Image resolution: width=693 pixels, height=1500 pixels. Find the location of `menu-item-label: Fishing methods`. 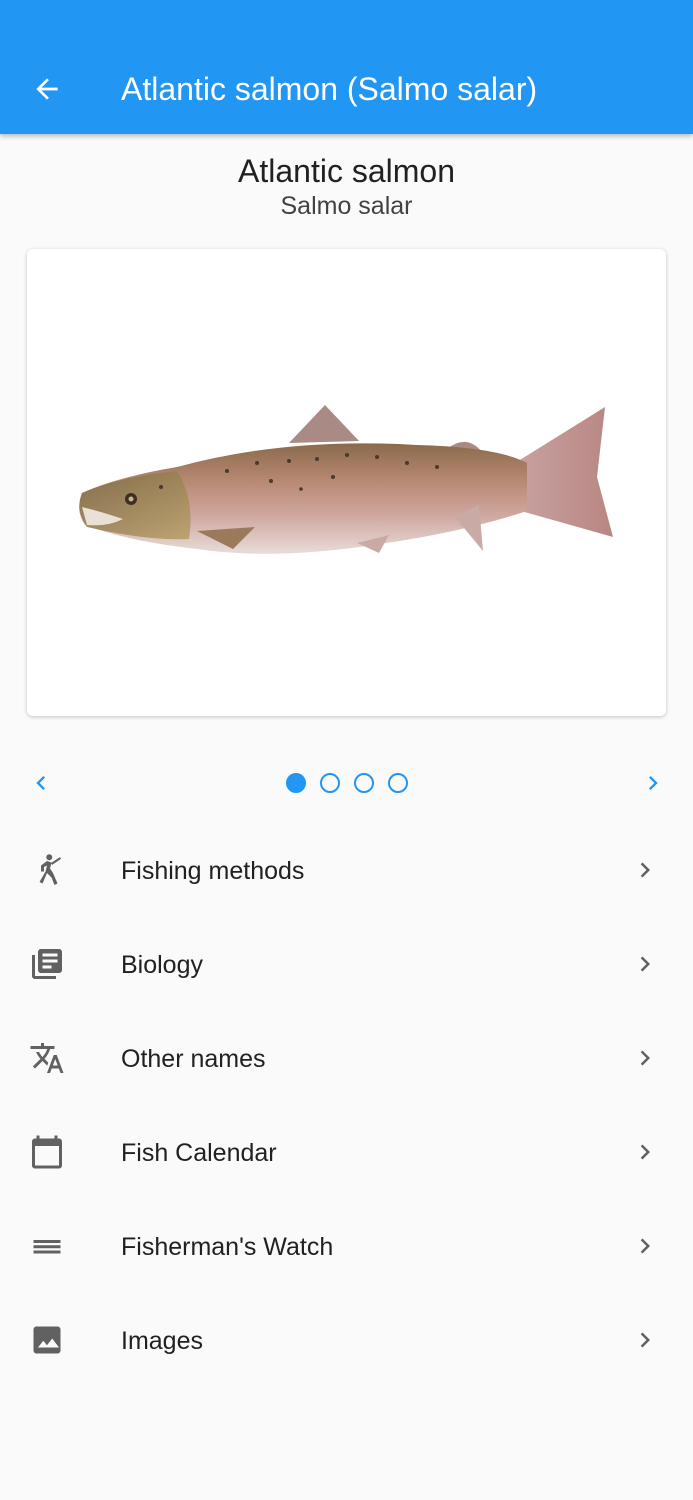

menu-item-label: Fishing methods is located at coordinates (213, 871).